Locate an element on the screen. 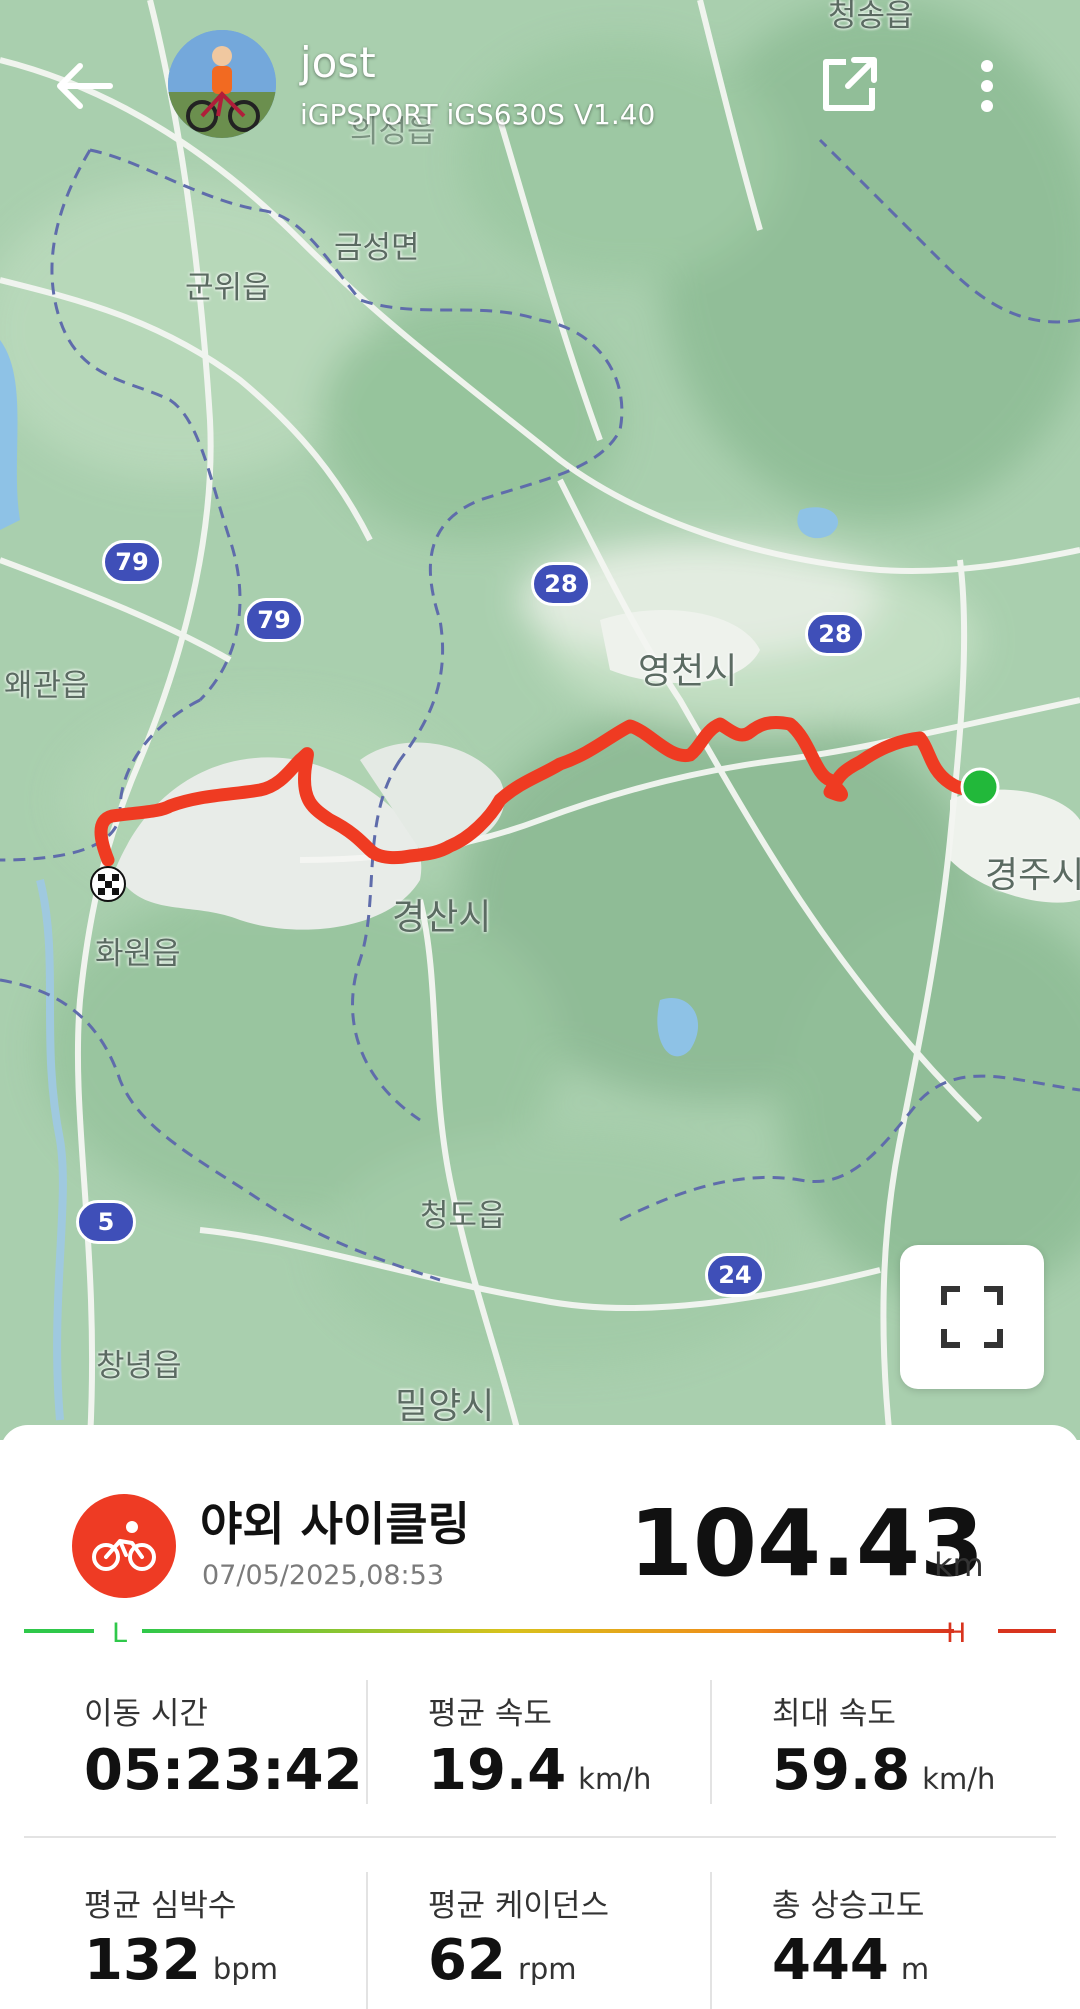 This screenshot has width=1080, height=2009. share-button is located at coordinates (850, 84).